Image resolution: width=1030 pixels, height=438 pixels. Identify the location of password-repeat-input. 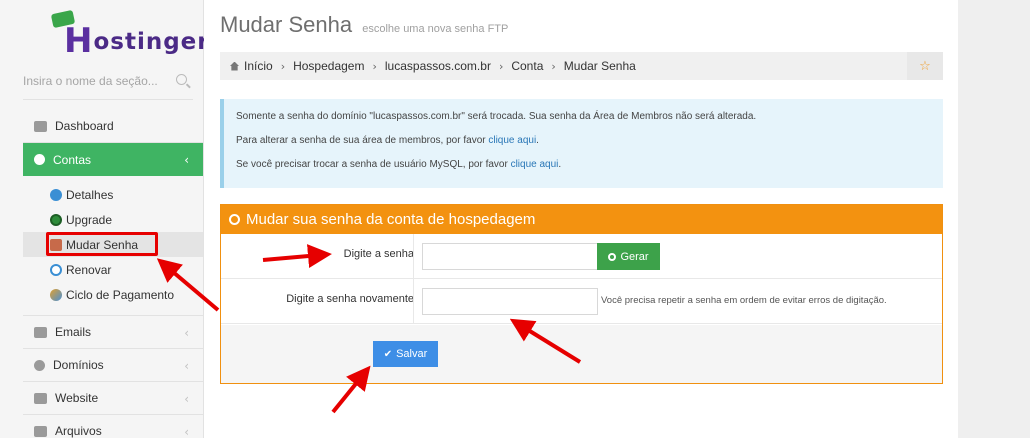
(510, 301).